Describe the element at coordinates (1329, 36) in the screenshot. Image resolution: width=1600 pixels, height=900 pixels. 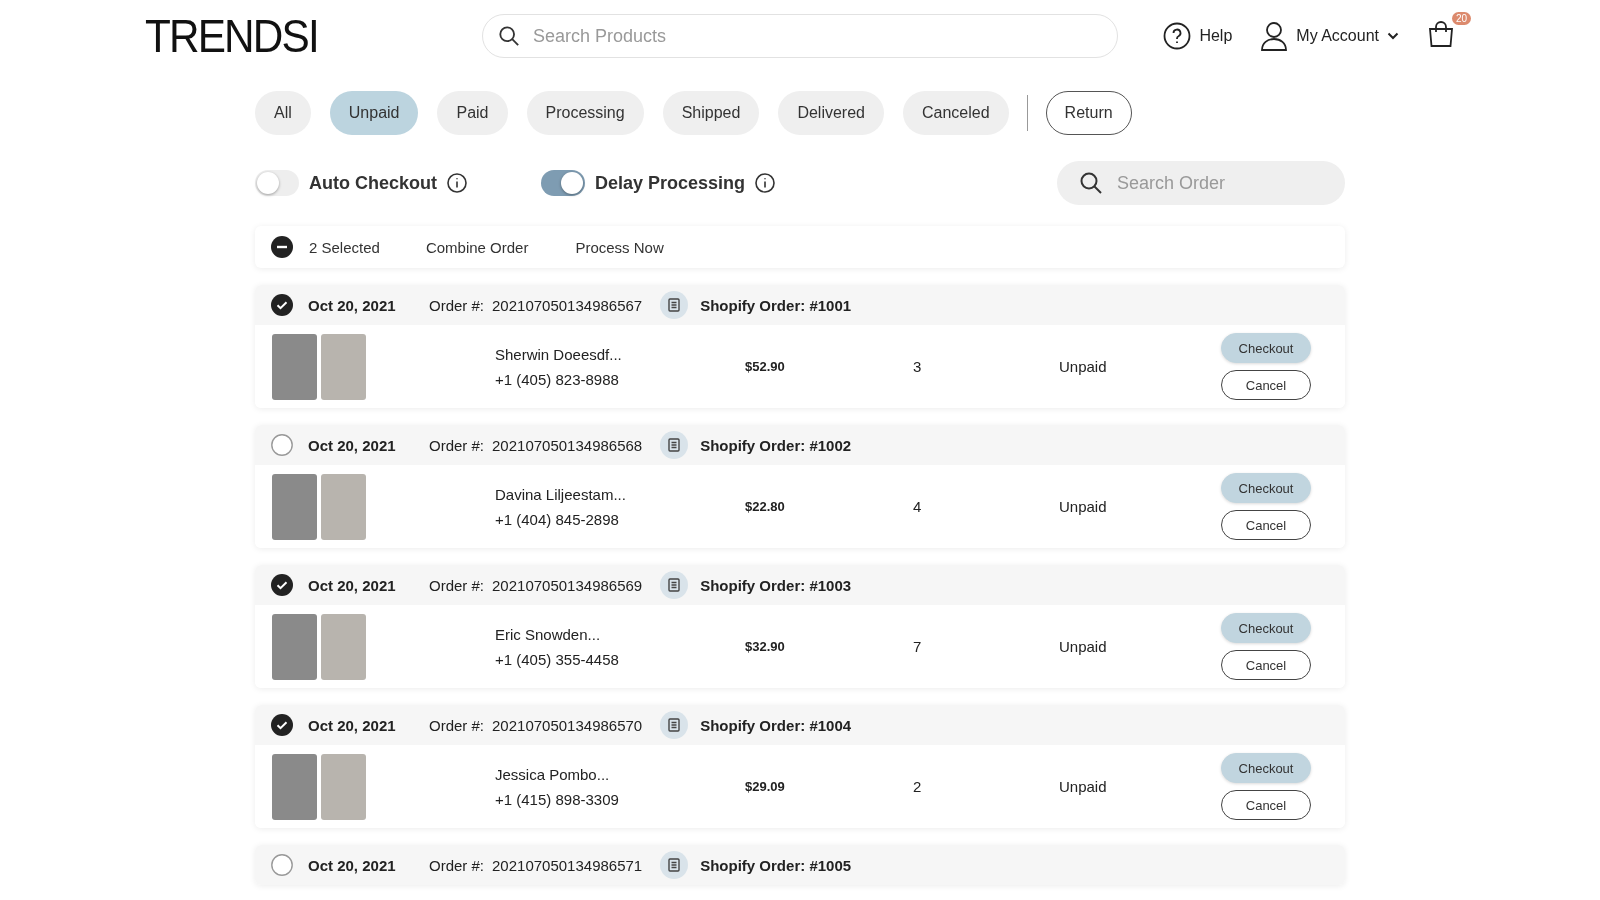
I see `account-menu: My Account` at that location.